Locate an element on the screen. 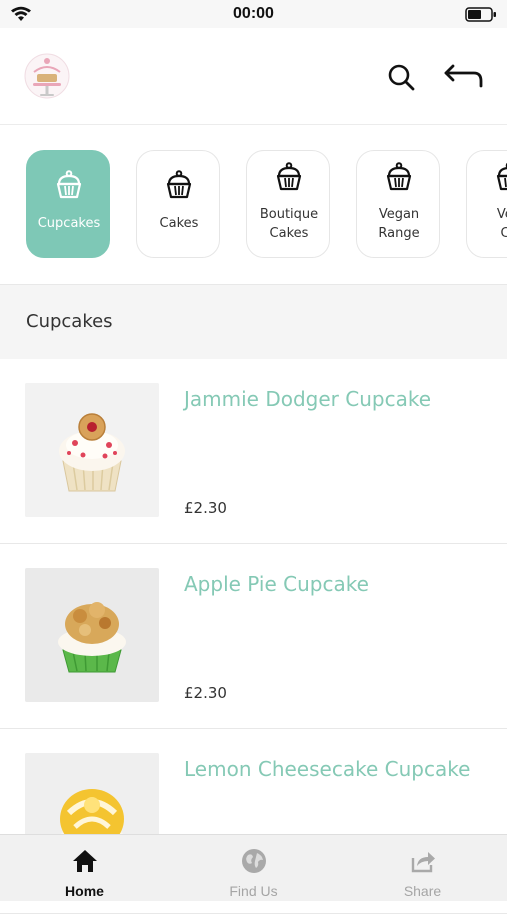 Image resolution: width=507 pixels, height=914 pixels. category-vegan-cakes: Veg Ca is located at coordinates (486, 204).